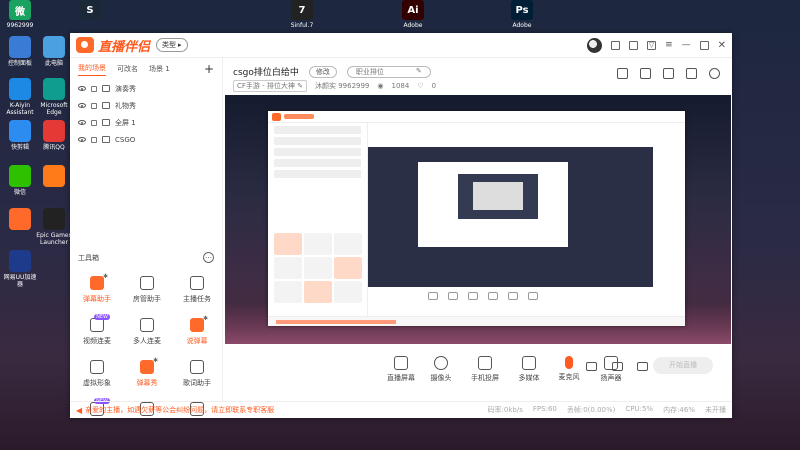 The height and width of the screenshot is (450, 800). What do you see at coordinates (146, 139) in the screenshot?
I see `source-item: CSGO` at bounding box center [146, 139].